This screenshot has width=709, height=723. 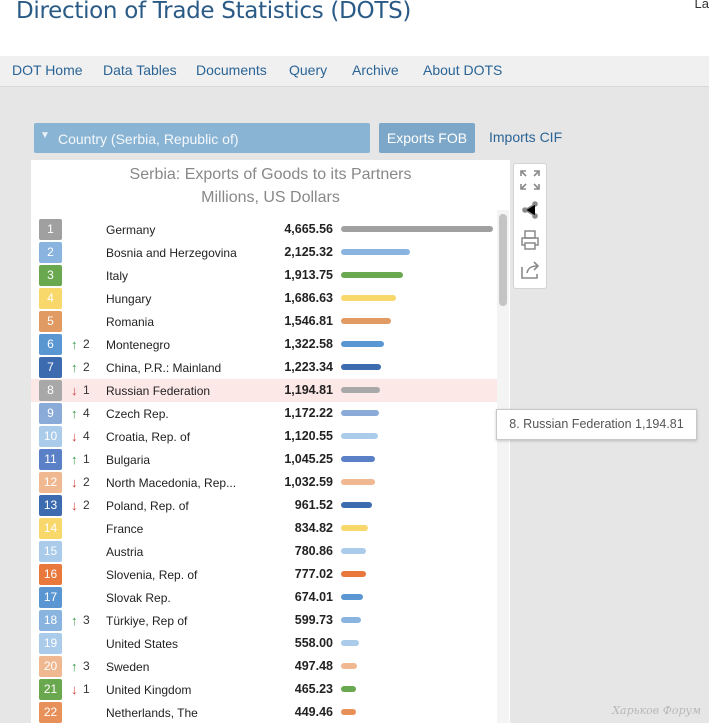 What do you see at coordinates (264, 505) in the screenshot?
I see `chart-row: 13 ↓ 2 Poland, Rep. of 961.52` at bounding box center [264, 505].